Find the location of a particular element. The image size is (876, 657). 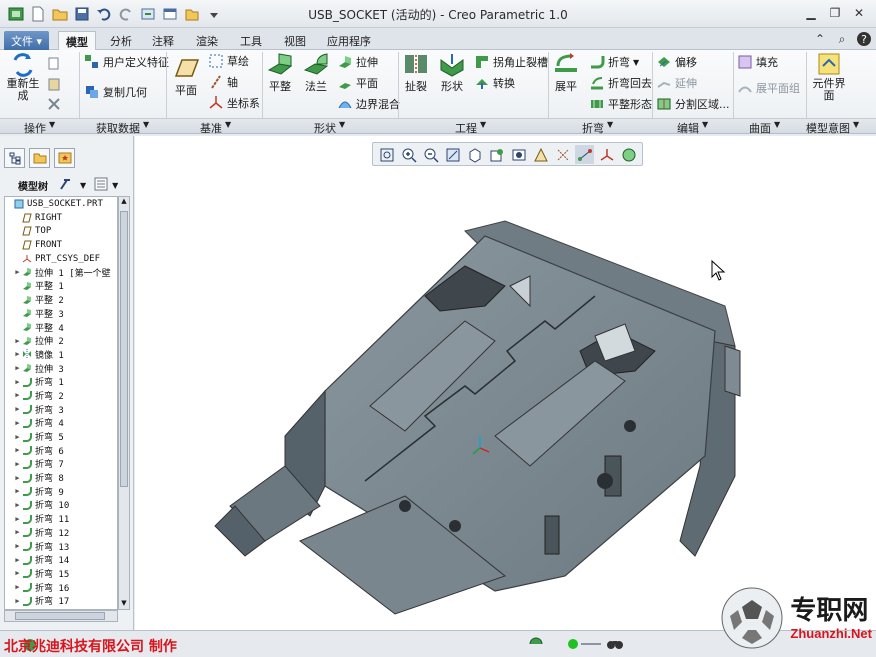

saved-orientations-icon is located at coordinates (496, 154).